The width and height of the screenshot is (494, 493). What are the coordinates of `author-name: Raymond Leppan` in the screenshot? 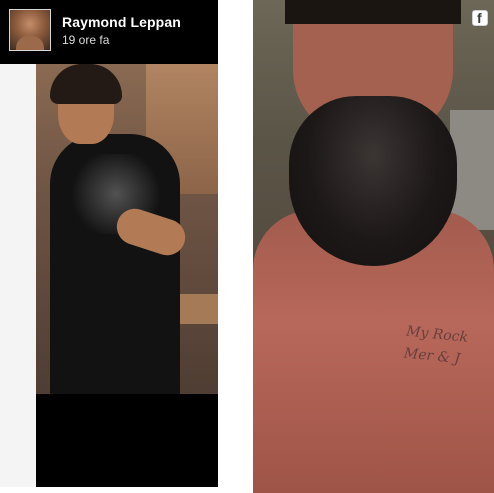 It's located at (121, 22).